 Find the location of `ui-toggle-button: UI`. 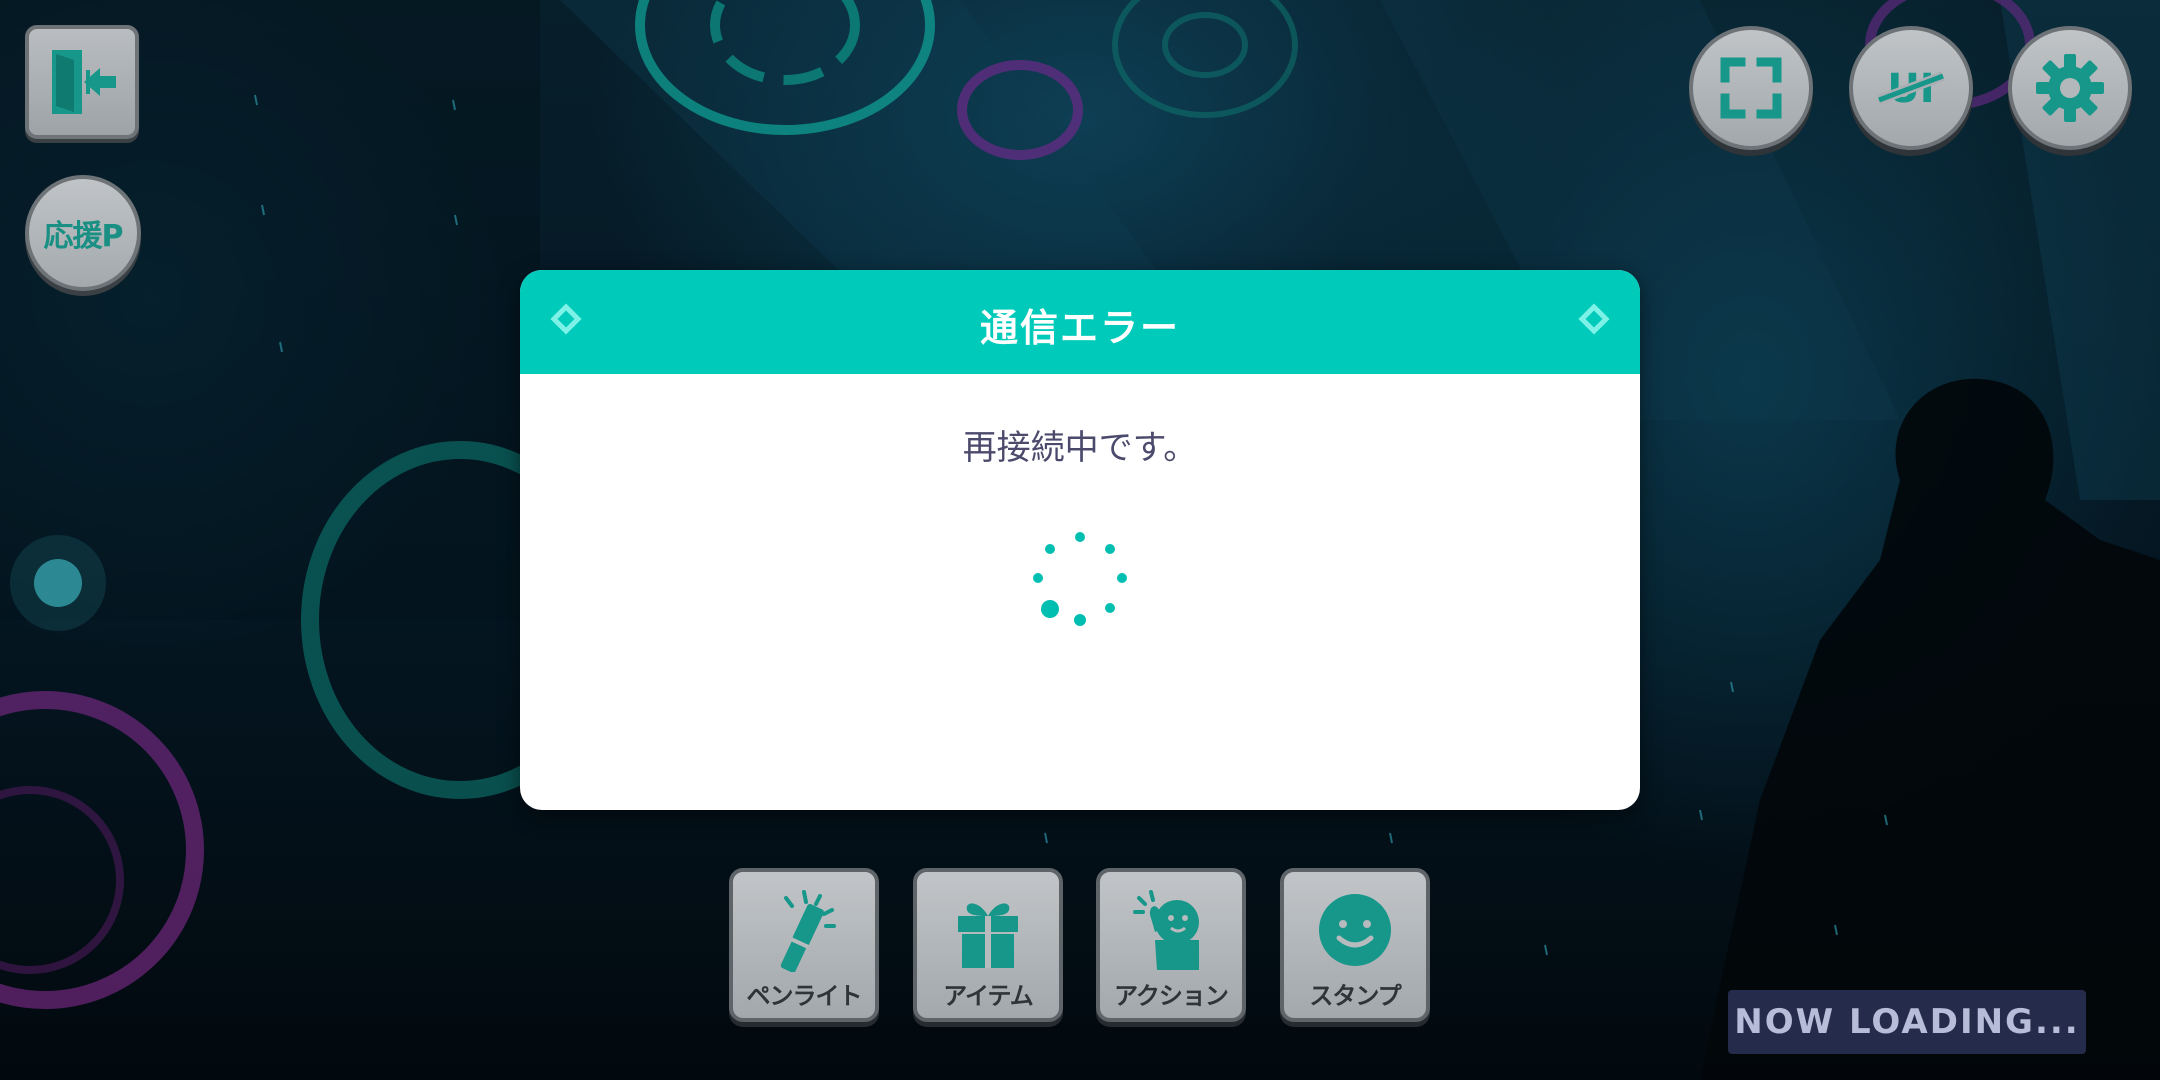

ui-toggle-button: UI is located at coordinates (1911, 88).